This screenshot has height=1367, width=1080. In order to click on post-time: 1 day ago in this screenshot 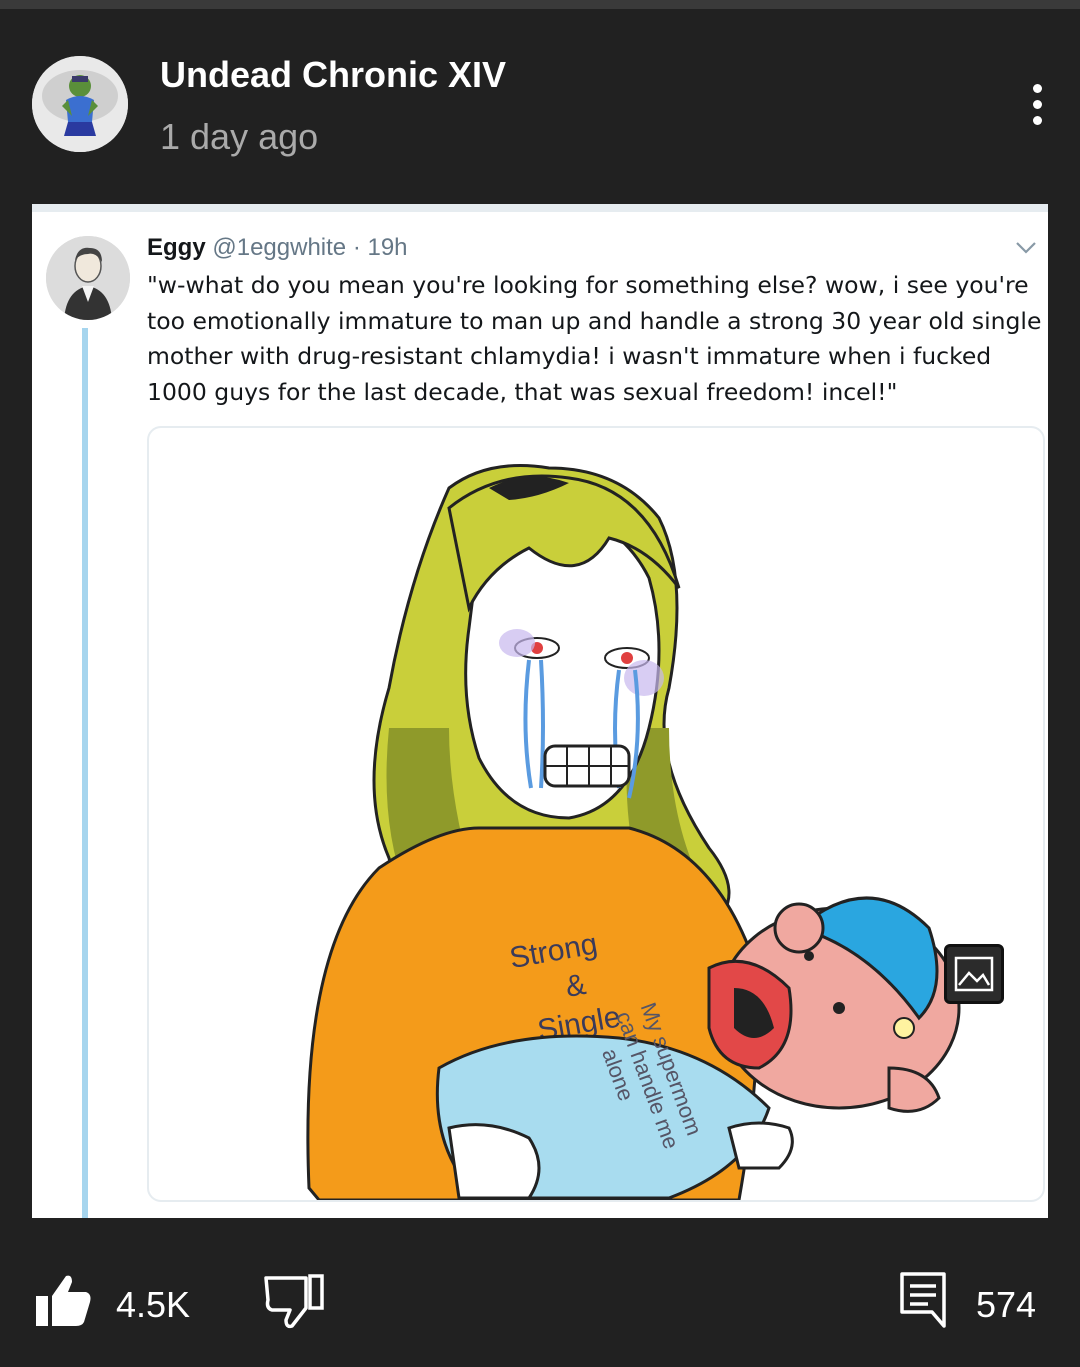, I will do `click(239, 136)`.